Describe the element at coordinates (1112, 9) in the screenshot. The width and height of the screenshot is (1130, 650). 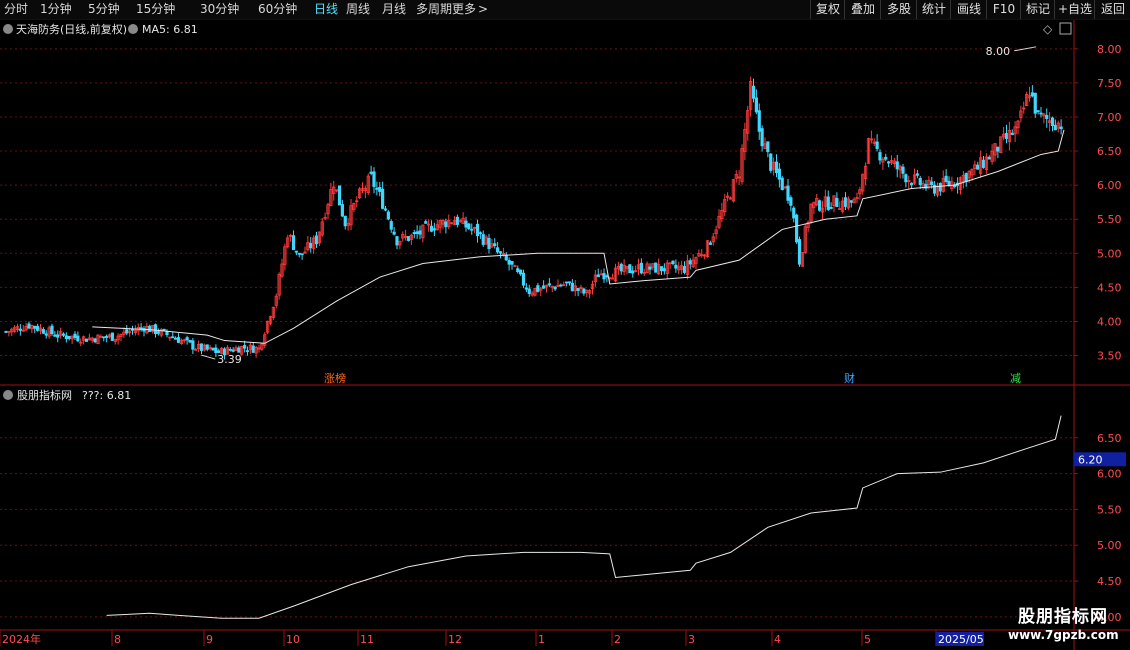
I see `toolbar-button-8: 返回` at that location.